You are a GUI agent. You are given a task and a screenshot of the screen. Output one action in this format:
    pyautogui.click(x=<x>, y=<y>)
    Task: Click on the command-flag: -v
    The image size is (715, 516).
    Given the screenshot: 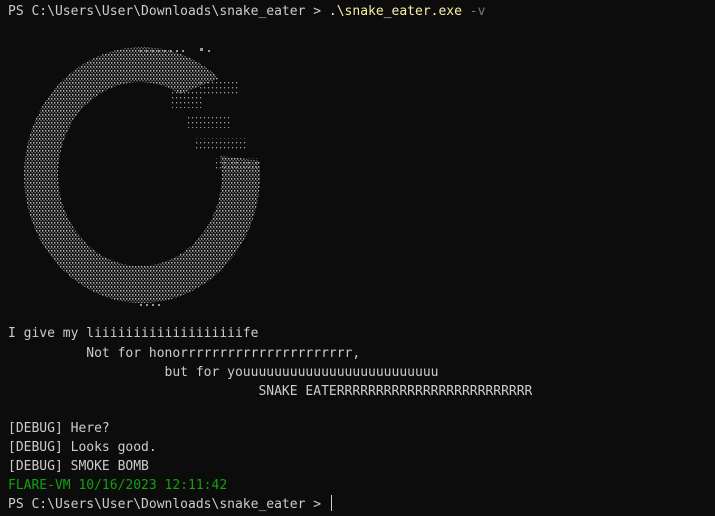 What is the action you would take?
    pyautogui.click(x=473, y=11)
    